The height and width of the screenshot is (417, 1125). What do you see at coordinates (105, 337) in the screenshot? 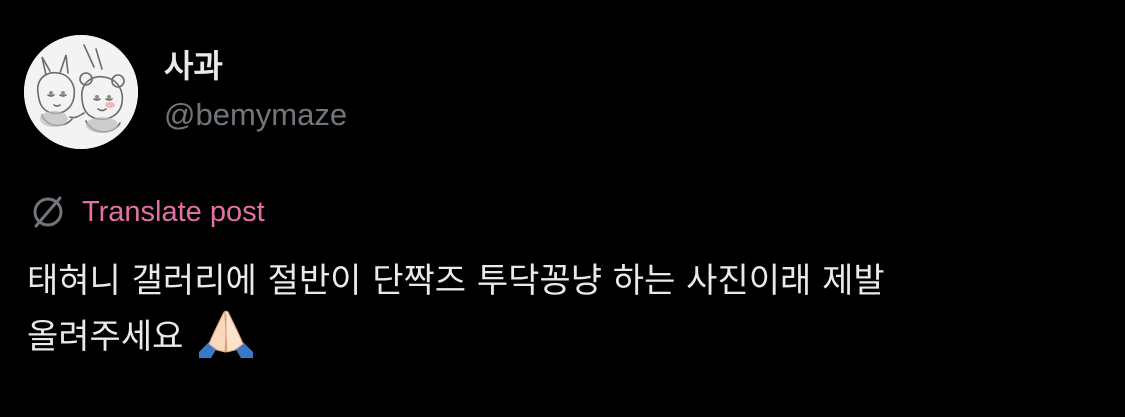
I see `post-text-line-2-text: 올려주세요` at bounding box center [105, 337].